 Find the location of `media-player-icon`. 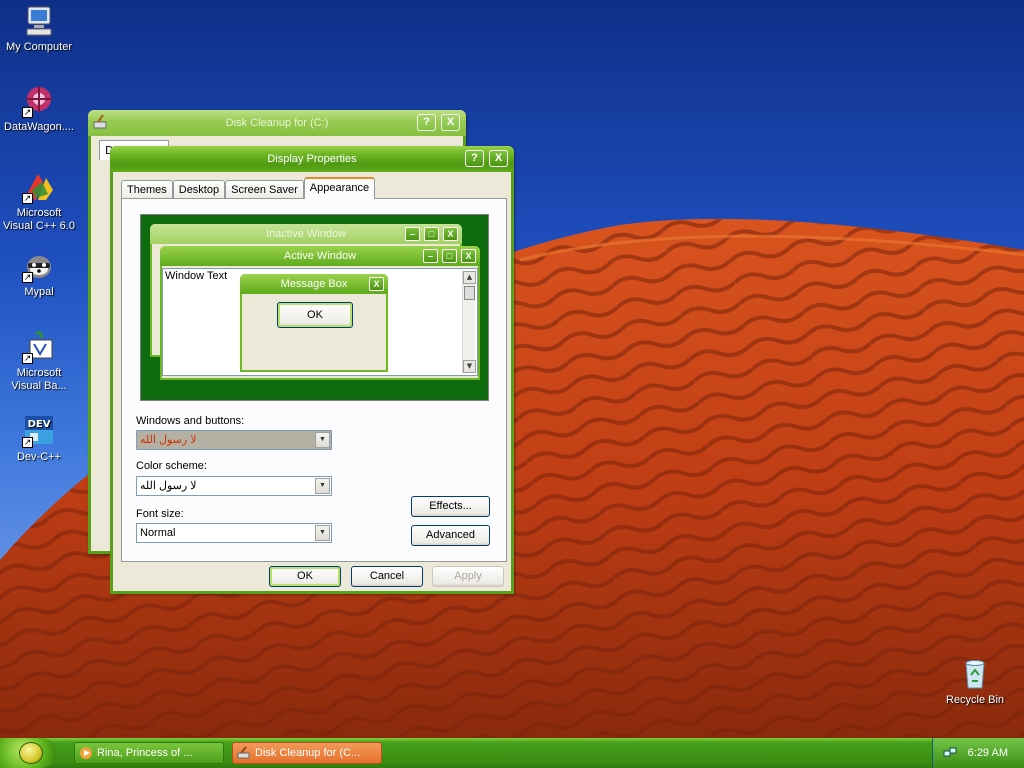

media-player-icon is located at coordinates (86, 753).